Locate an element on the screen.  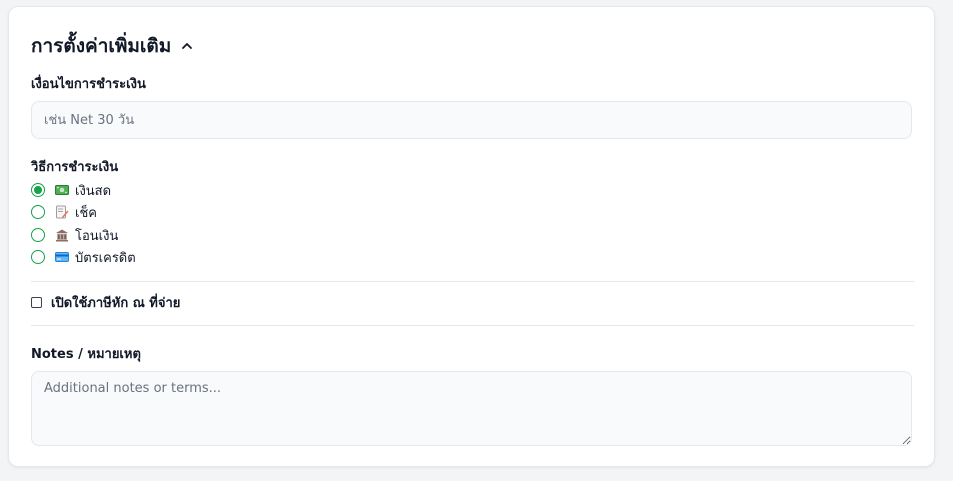
payment-method-label-cheque: เช็ค is located at coordinates (86, 213).